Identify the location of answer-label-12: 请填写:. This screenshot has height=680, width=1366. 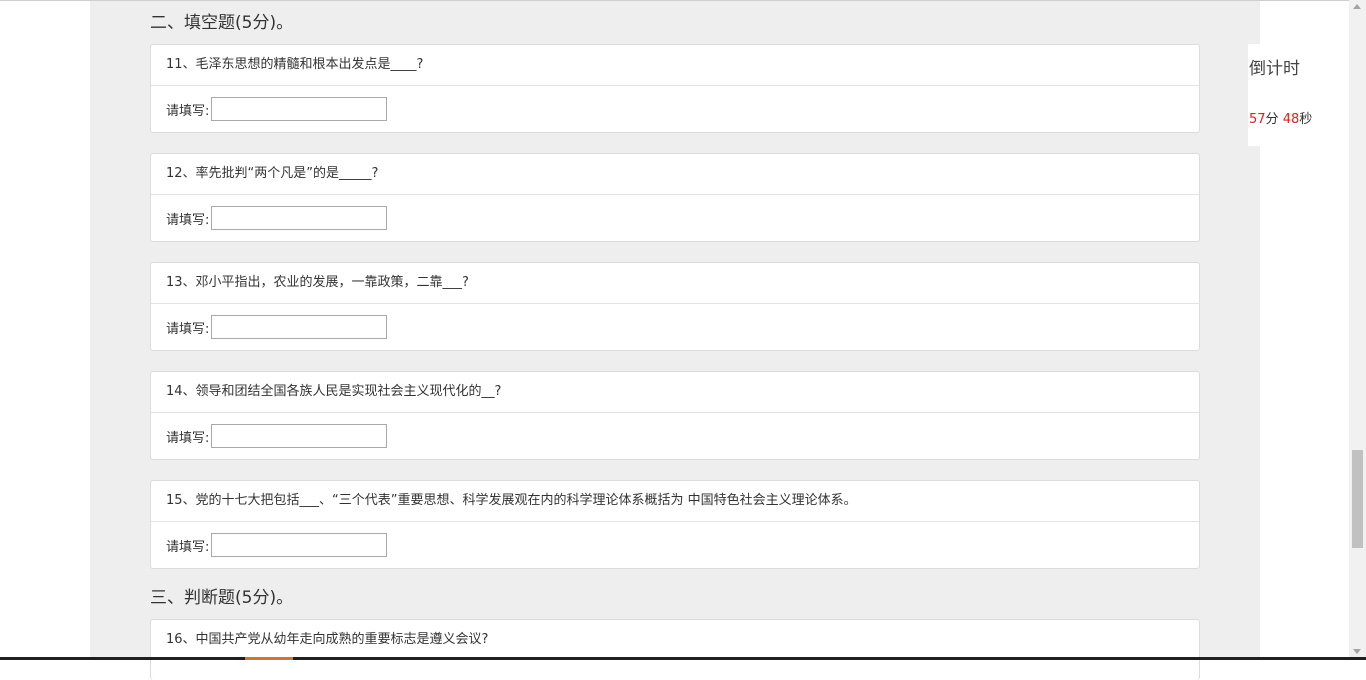
(188, 220).